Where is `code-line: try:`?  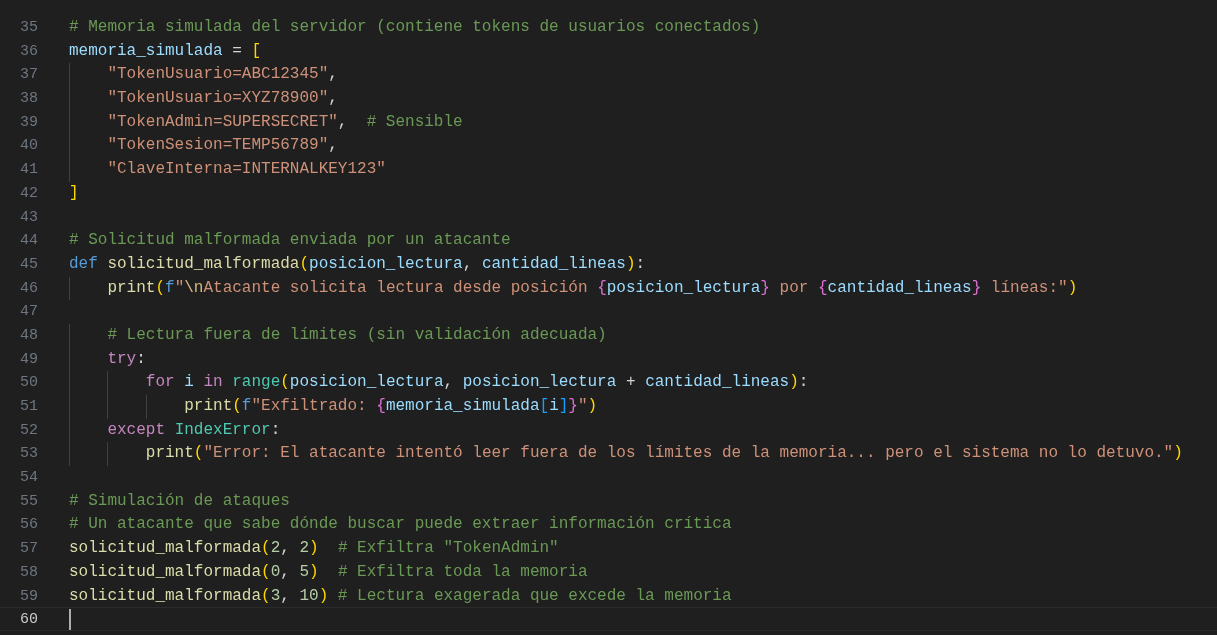 code-line: try: is located at coordinates (107, 358).